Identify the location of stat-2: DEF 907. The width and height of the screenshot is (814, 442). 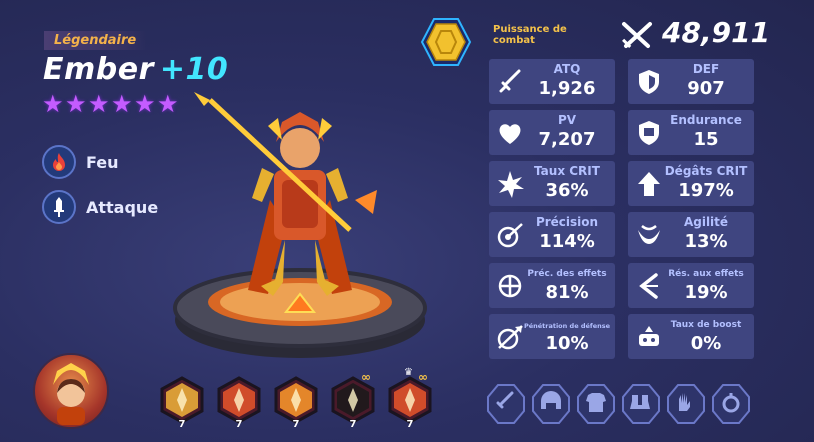
(691, 81).